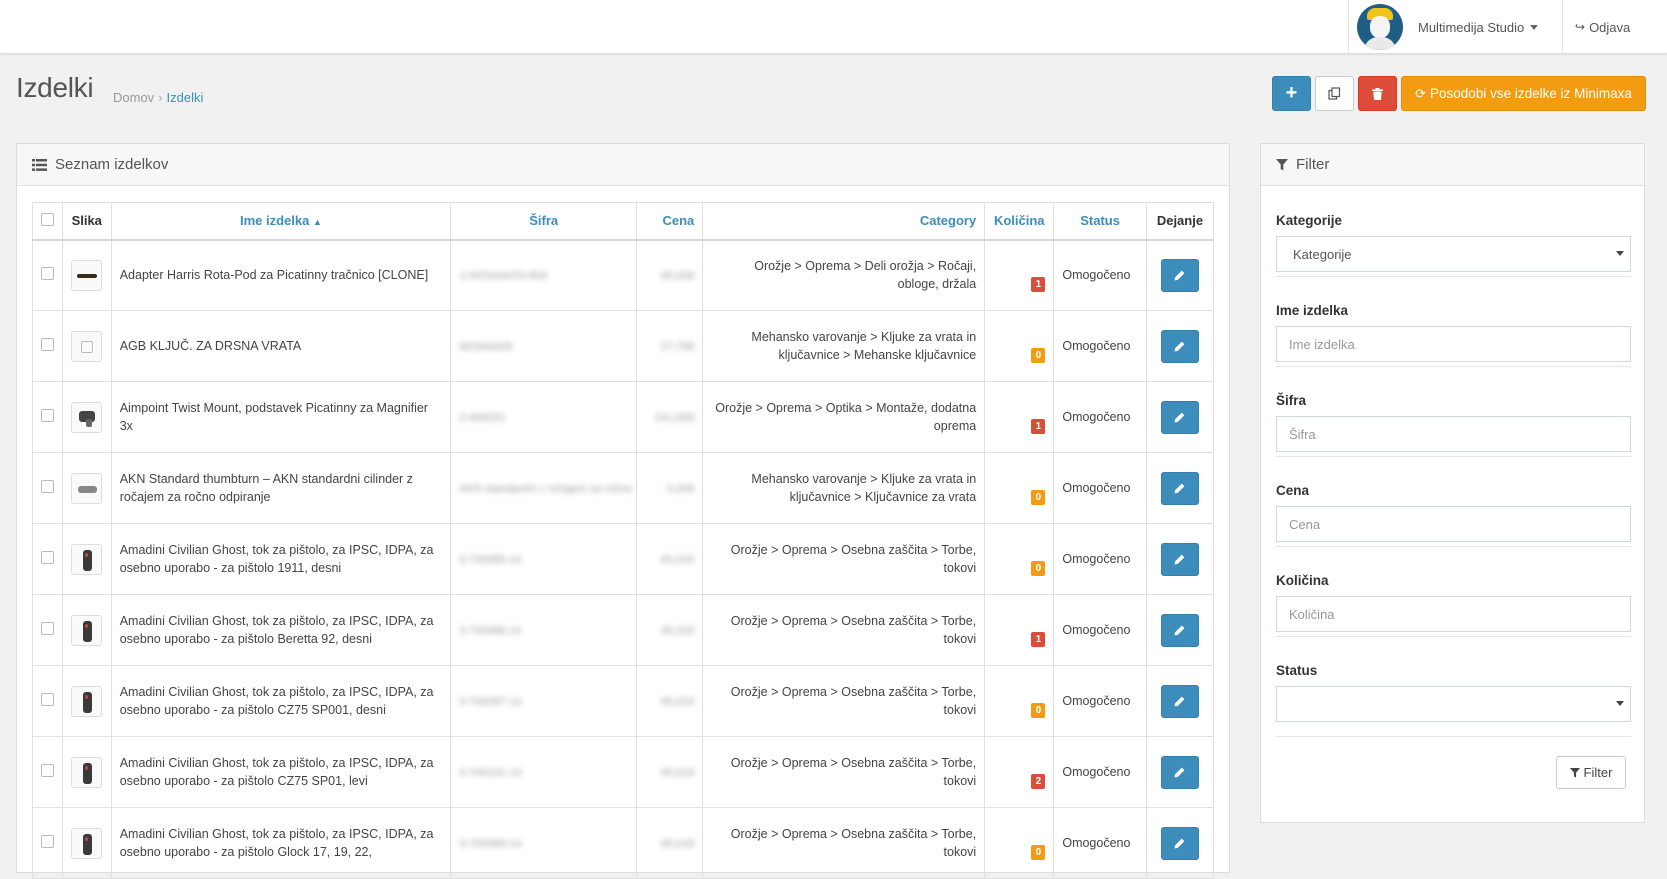 The height and width of the screenshot is (879, 1667). What do you see at coordinates (55, 87) in the screenshot?
I see `page-title: Izdelki` at bounding box center [55, 87].